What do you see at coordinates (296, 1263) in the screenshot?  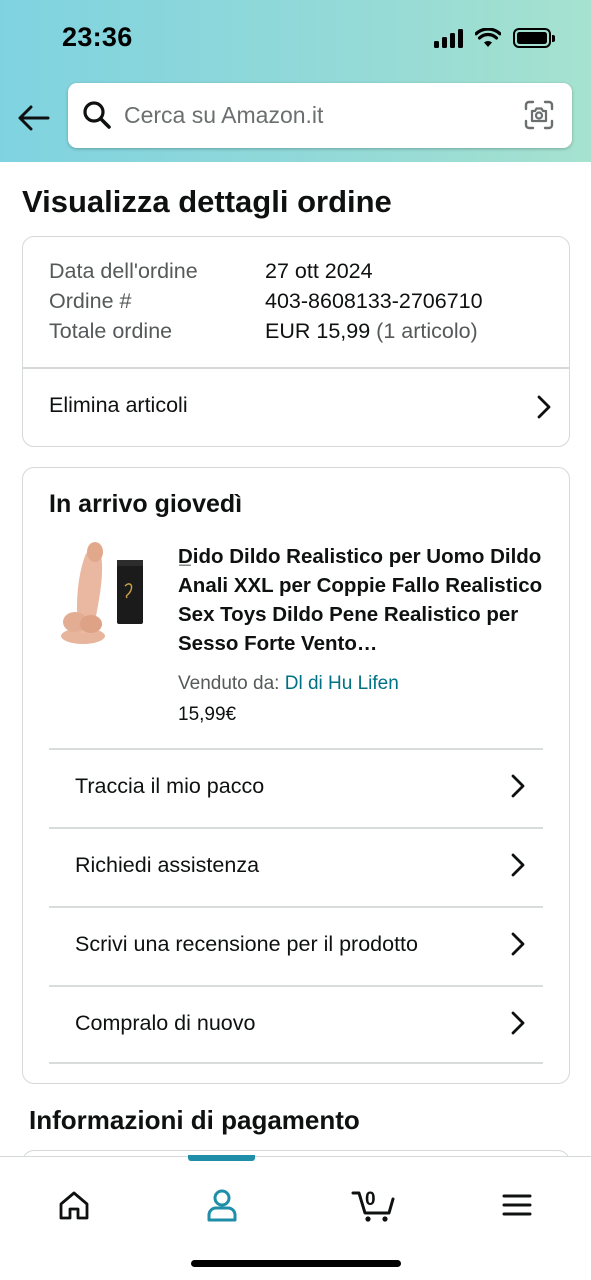 I see `home-indicator` at bounding box center [296, 1263].